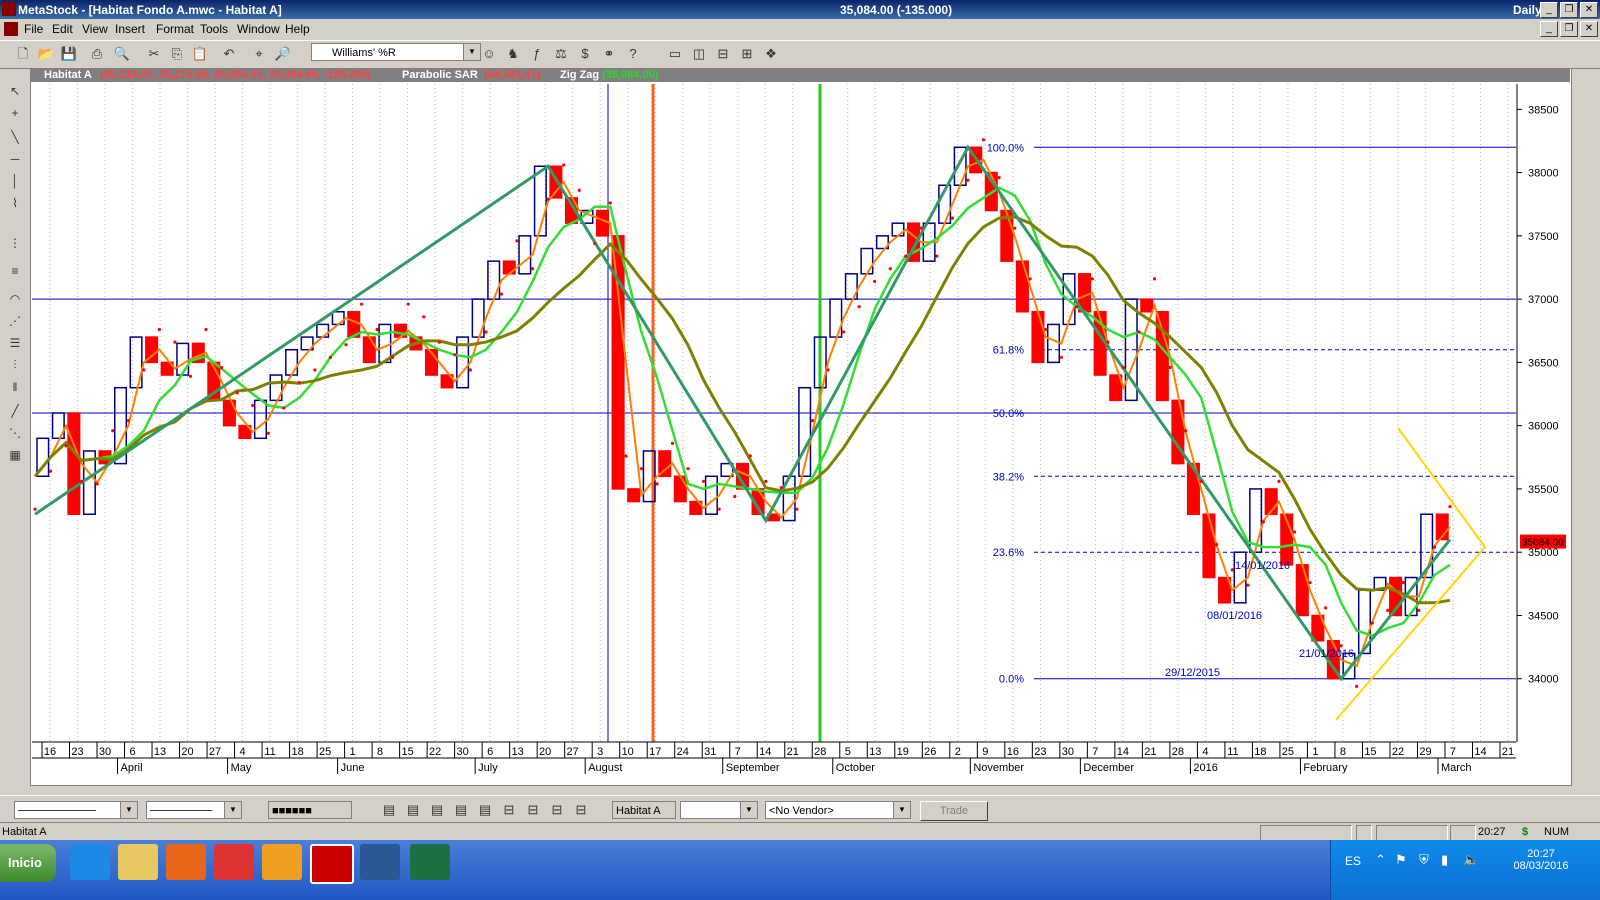  Describe the element at coordinates (15, 455) in the screenshot. I see `grid-tool-icon: ▦` at that location.